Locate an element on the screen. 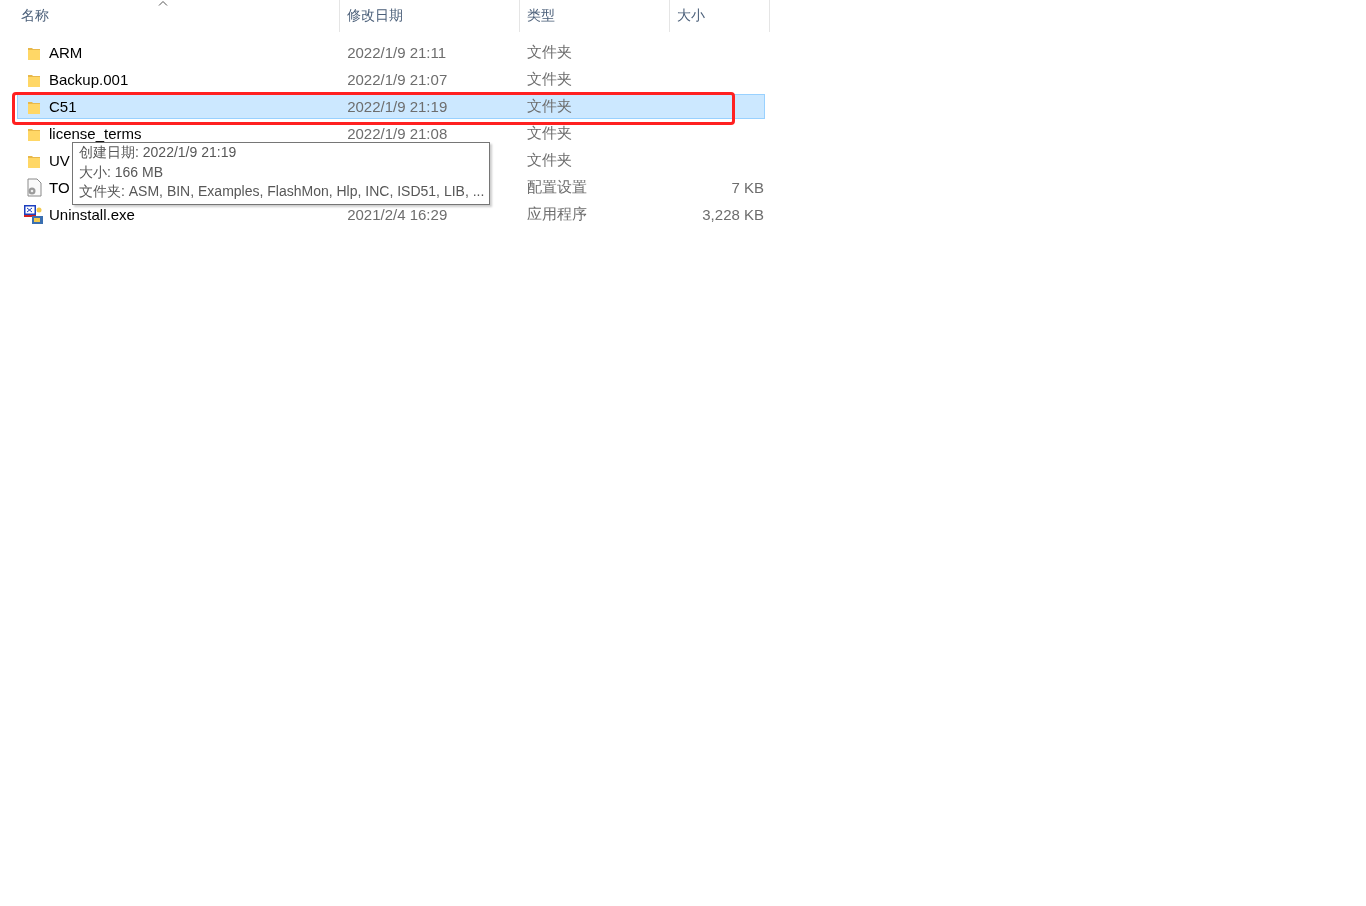  modified-date: 2021/2/4 16:29 is located at coordinates (397, 214).